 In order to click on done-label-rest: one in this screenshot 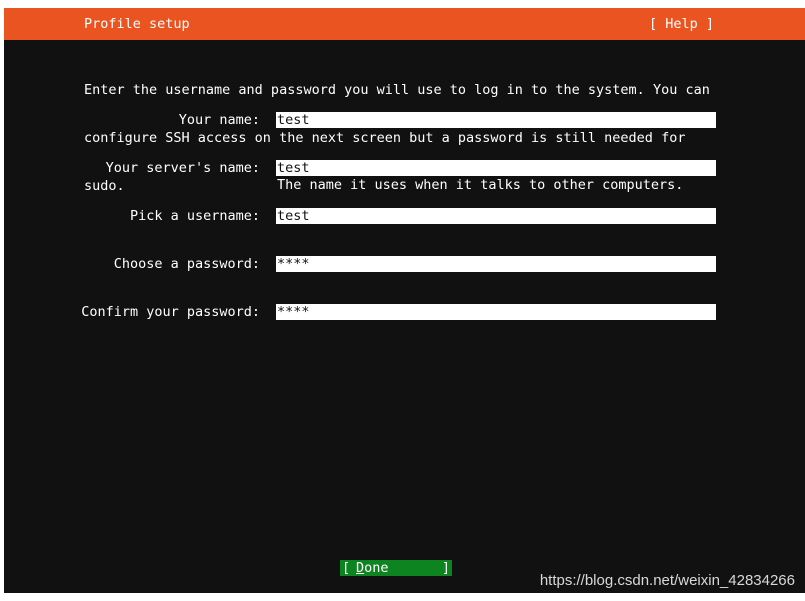, I will do `click(376, 568)`.